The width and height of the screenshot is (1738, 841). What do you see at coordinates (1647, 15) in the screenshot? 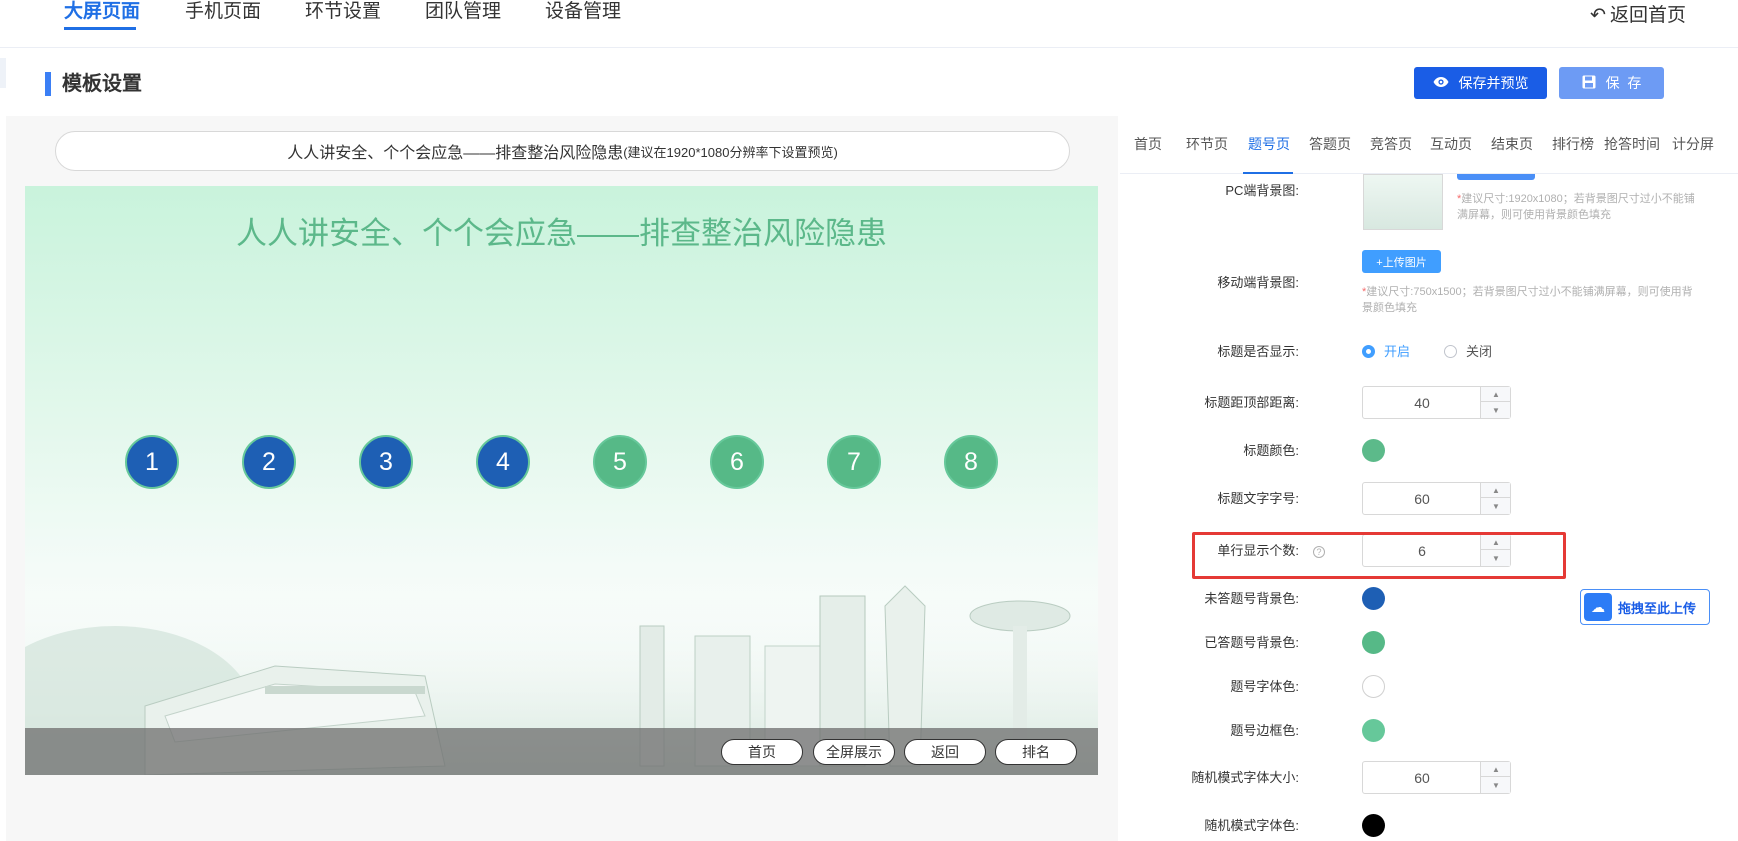
I see `back-home-label: 返回首页` at bounding box center [1647, 15].